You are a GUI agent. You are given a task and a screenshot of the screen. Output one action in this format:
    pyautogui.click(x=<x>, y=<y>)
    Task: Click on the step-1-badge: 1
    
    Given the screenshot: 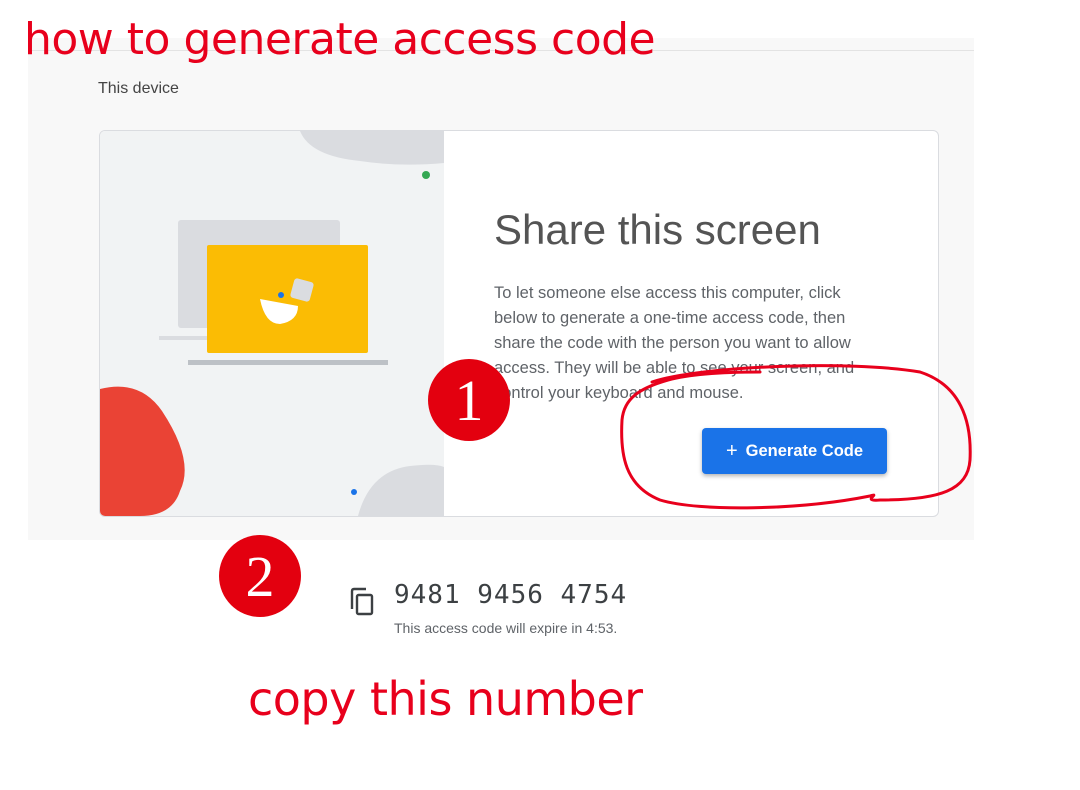 What is the action you would take?
    pyautogui.click(x=469, y=400)
    